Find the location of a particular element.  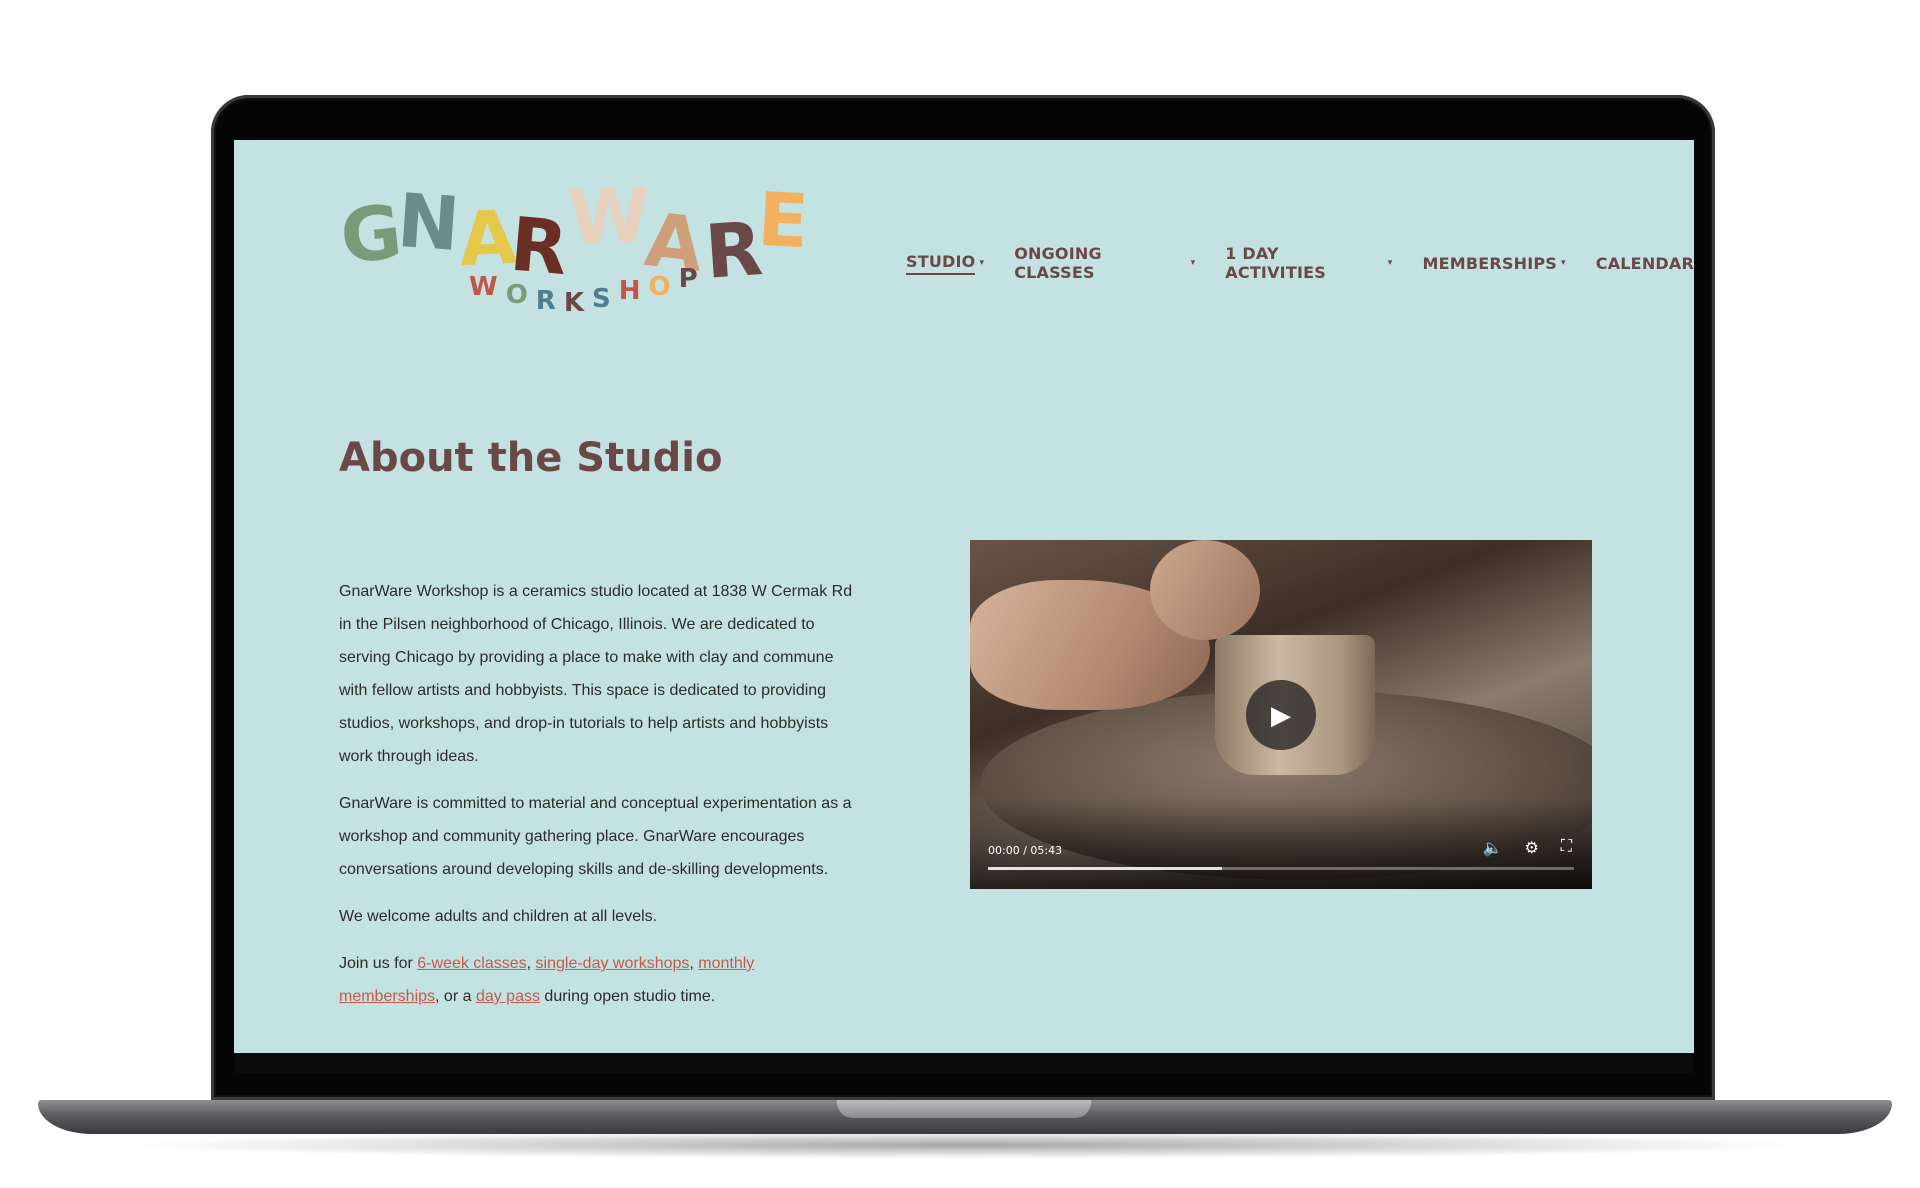

nav-item-label: STUDIO is located at coordinates (941, 263).